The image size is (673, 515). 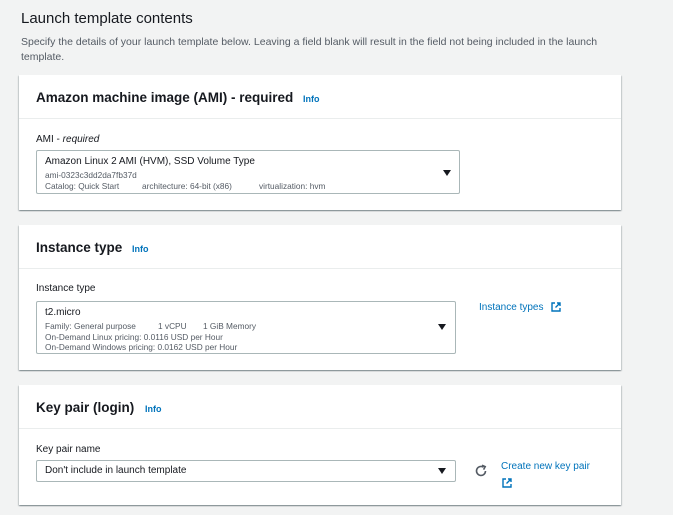 I want to click on ami-field-label: AMI - required, so click(x=67, y=139).